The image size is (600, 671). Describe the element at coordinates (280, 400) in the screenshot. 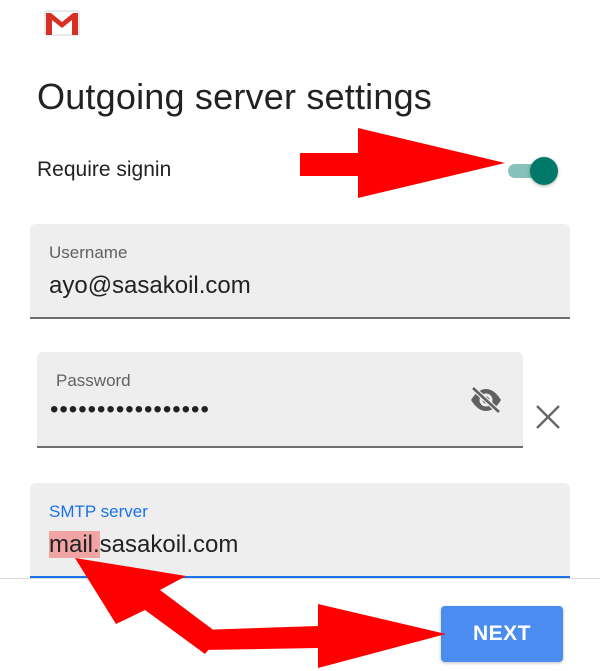

I see `password-field: Password •••••••••••••••••` at that location.